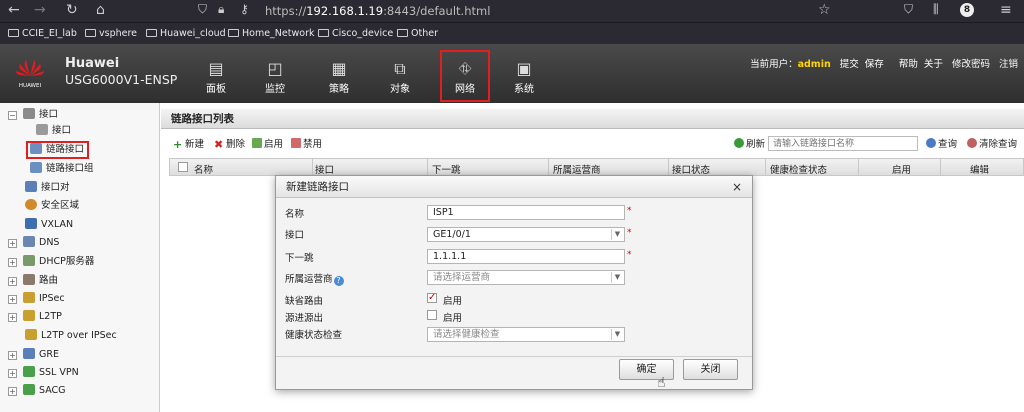  What do you see at coordinates (710, 369) in the screenshot?
I see `close-button: 关闭` at bounding box center [710, 369].